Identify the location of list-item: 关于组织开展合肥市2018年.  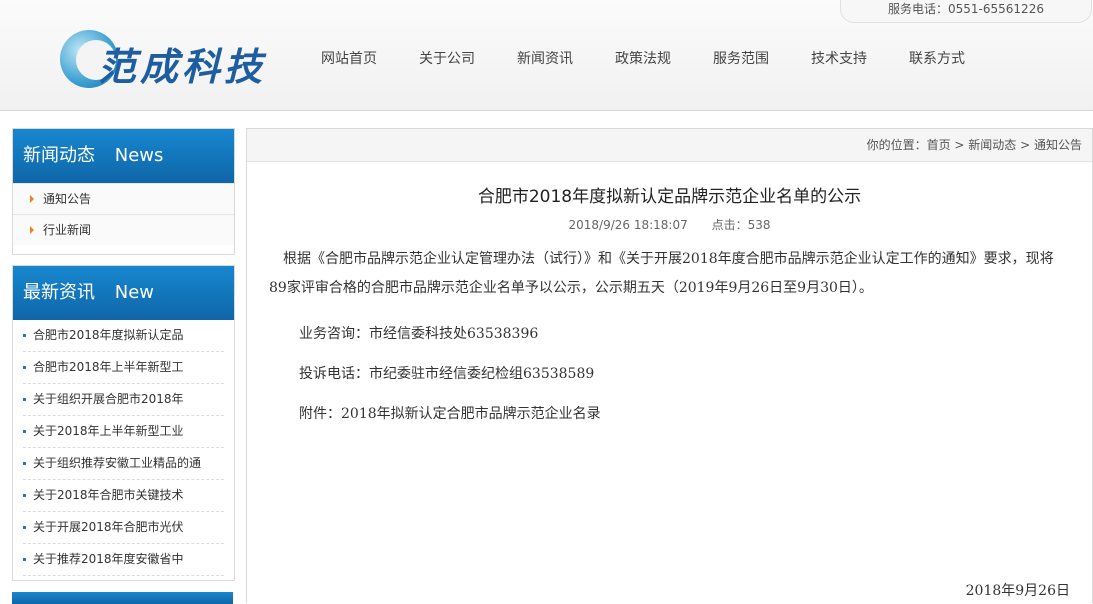
(123, 400).